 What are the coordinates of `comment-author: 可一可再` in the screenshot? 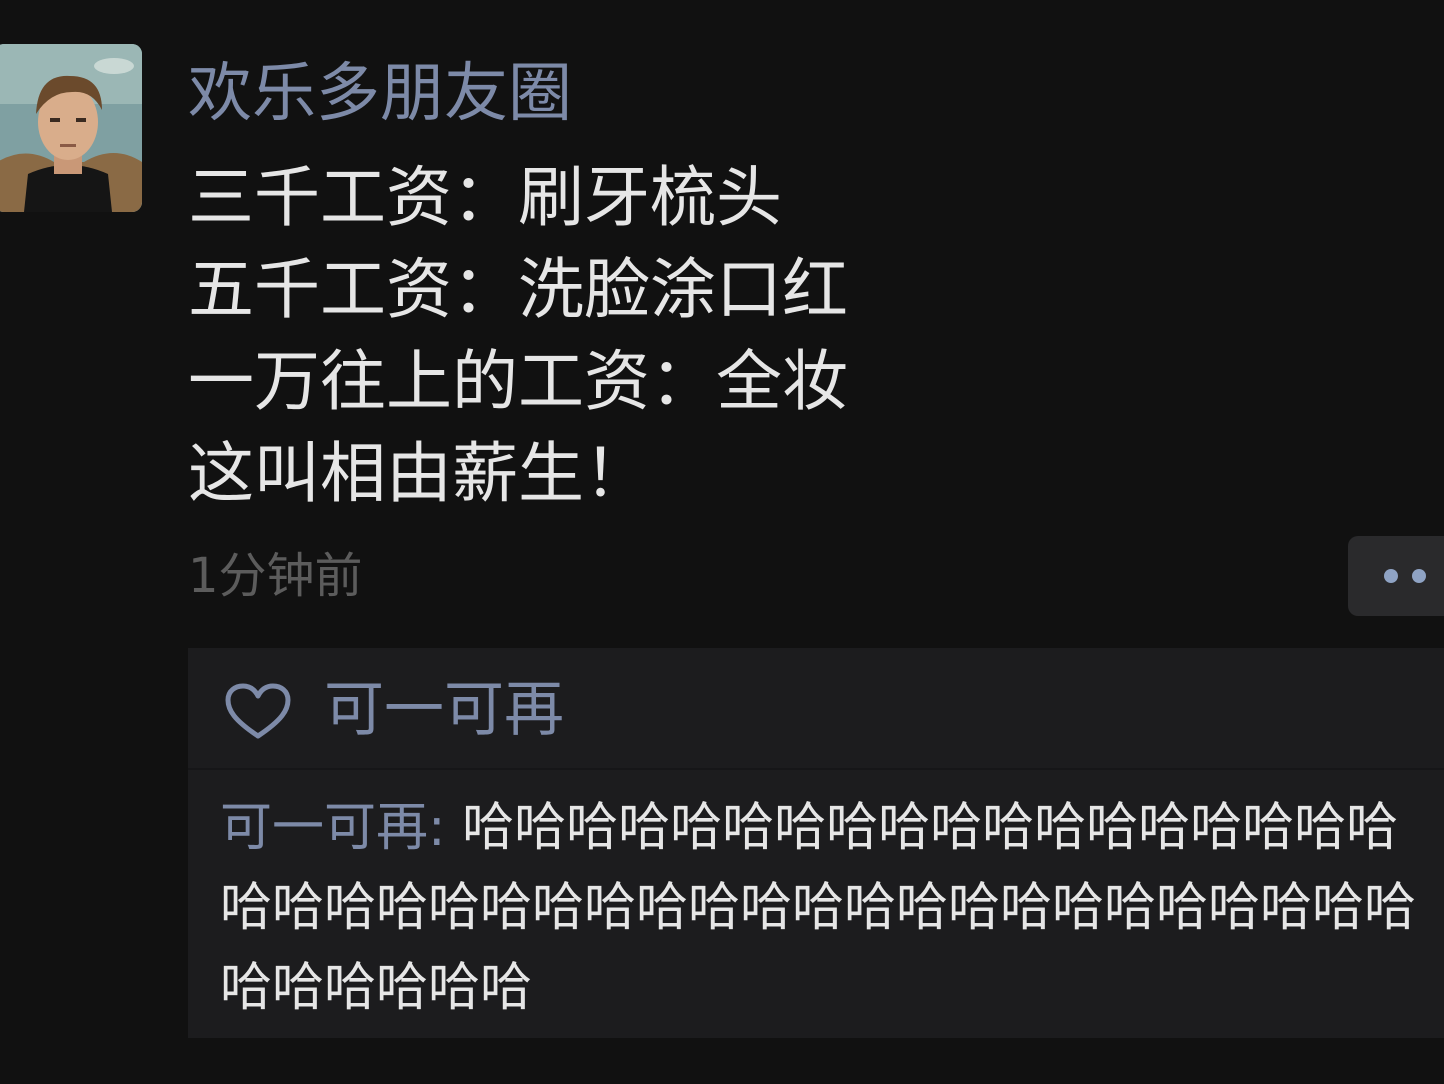 It's located at (324, 828).